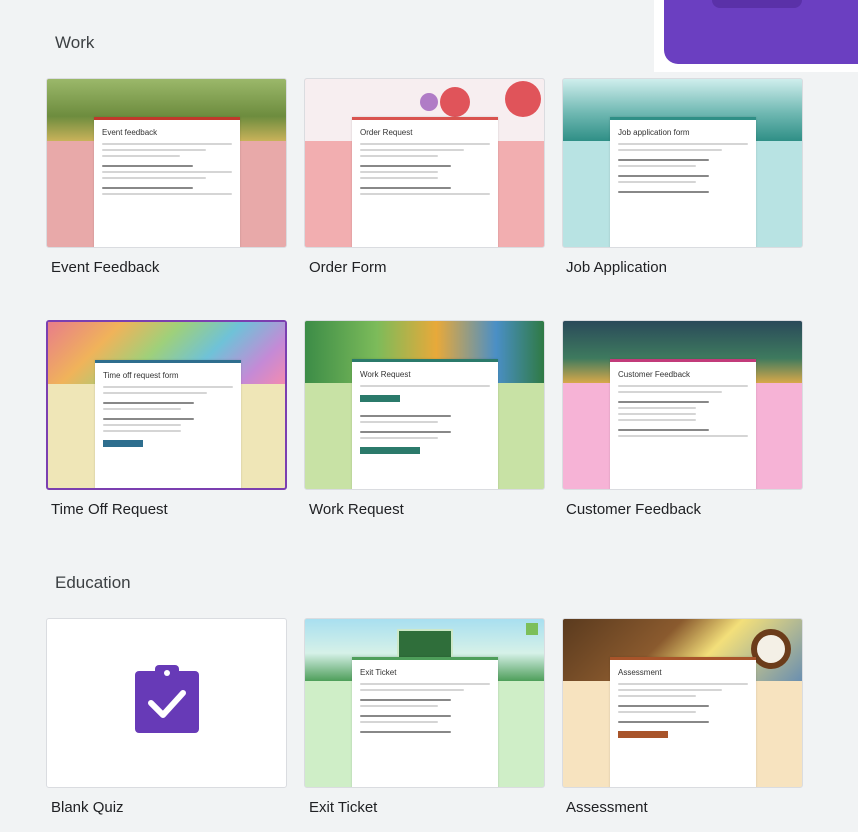 This screenshot has height=832, width=858. I want to click on section-title-work: Work, so click(75, 42).